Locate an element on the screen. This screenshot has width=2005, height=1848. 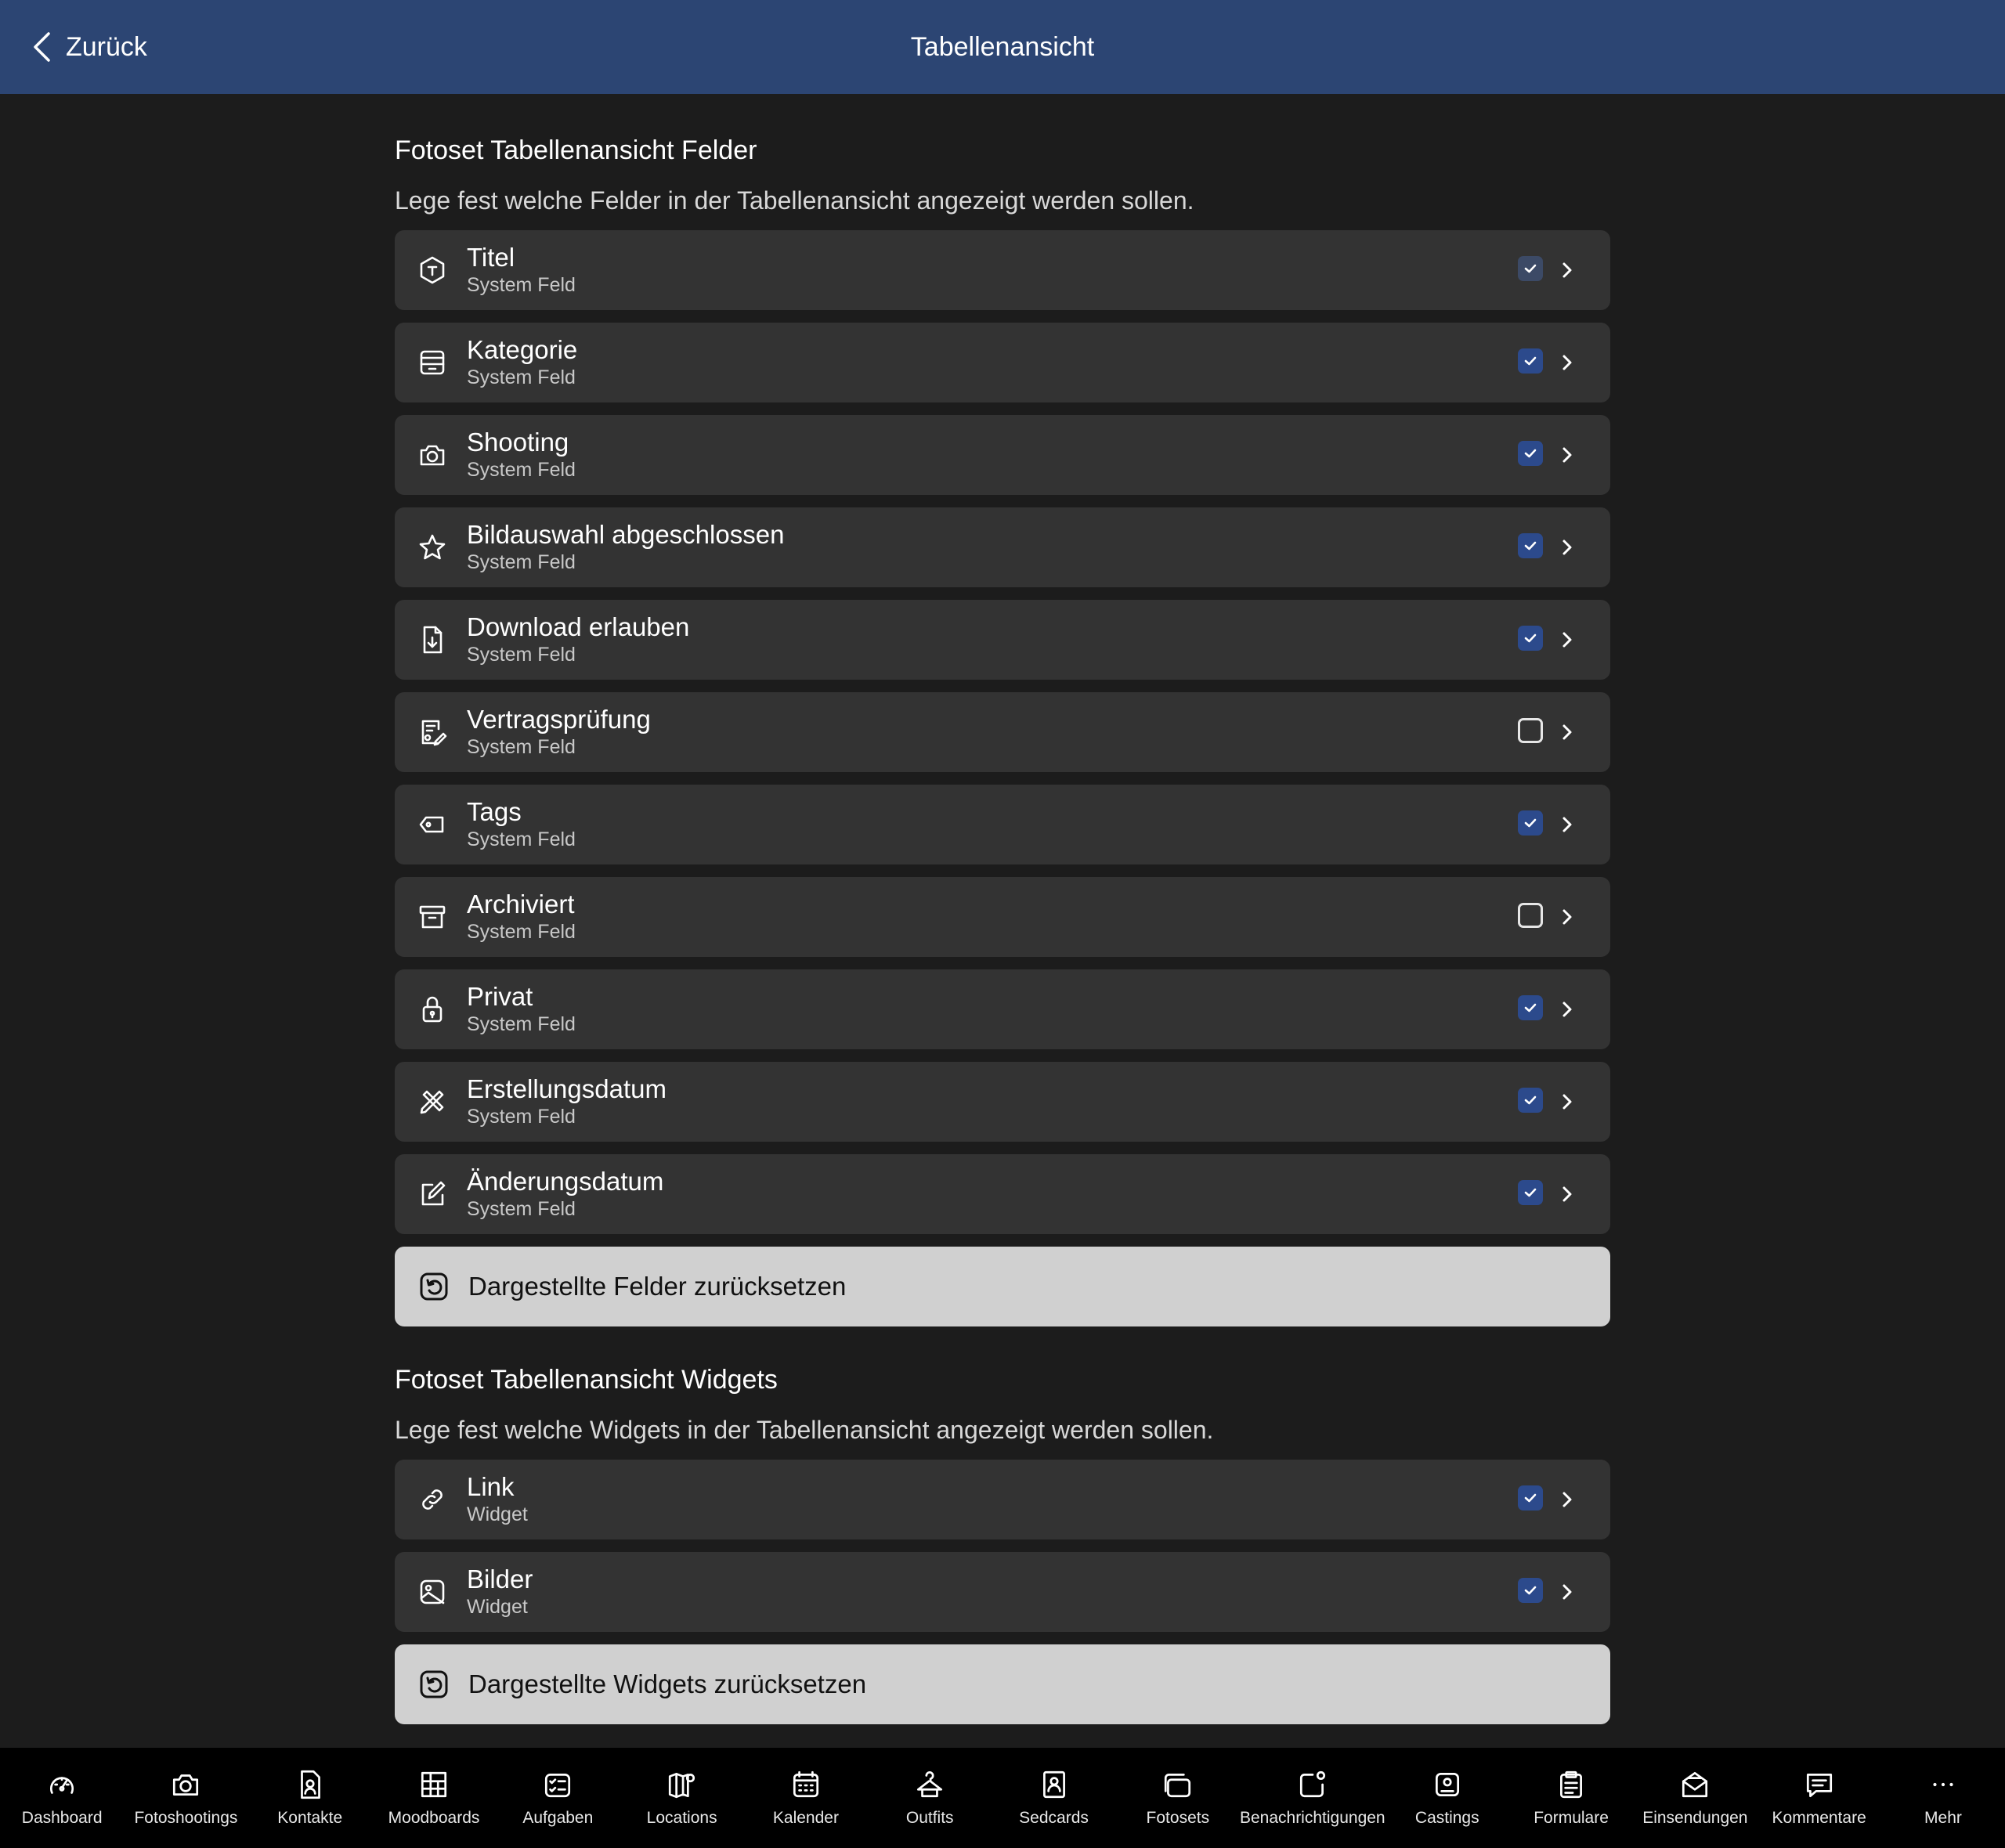
badge-icon is located at coordinates (1447, 1784).